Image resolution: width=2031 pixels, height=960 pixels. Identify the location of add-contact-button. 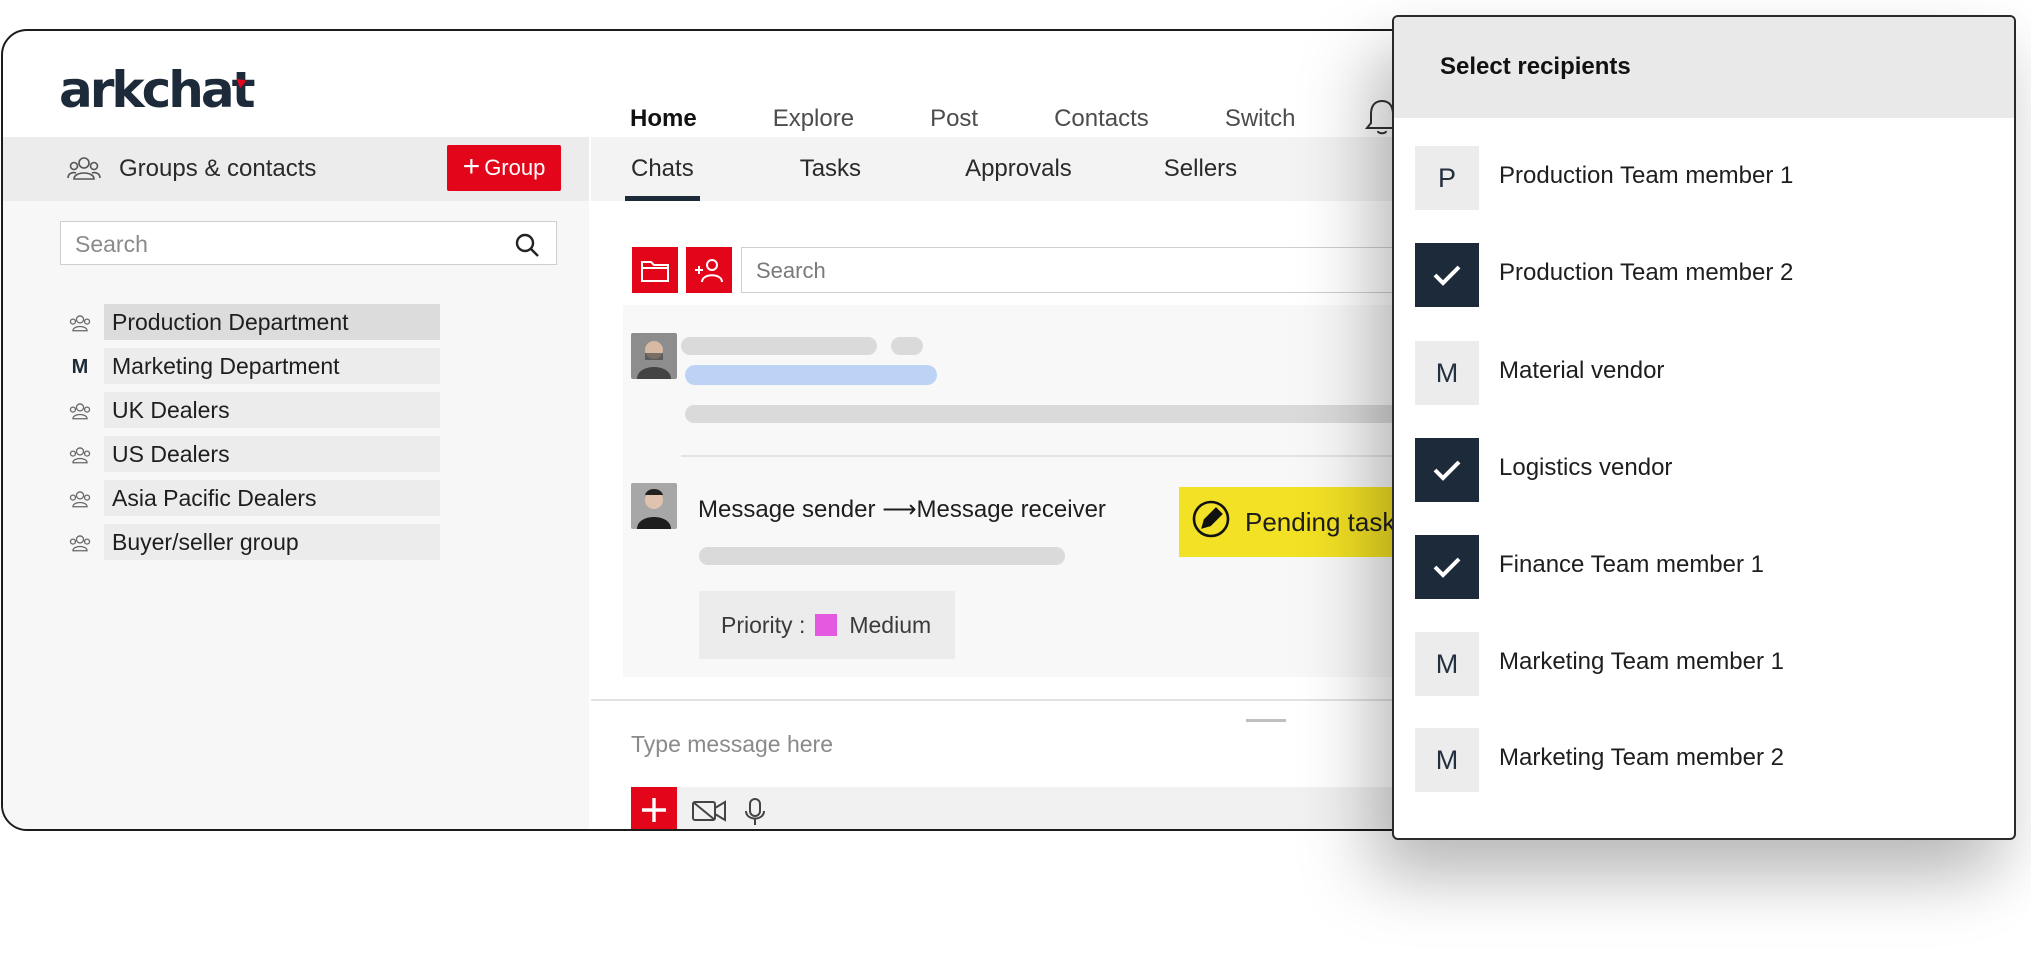
(709, 270).